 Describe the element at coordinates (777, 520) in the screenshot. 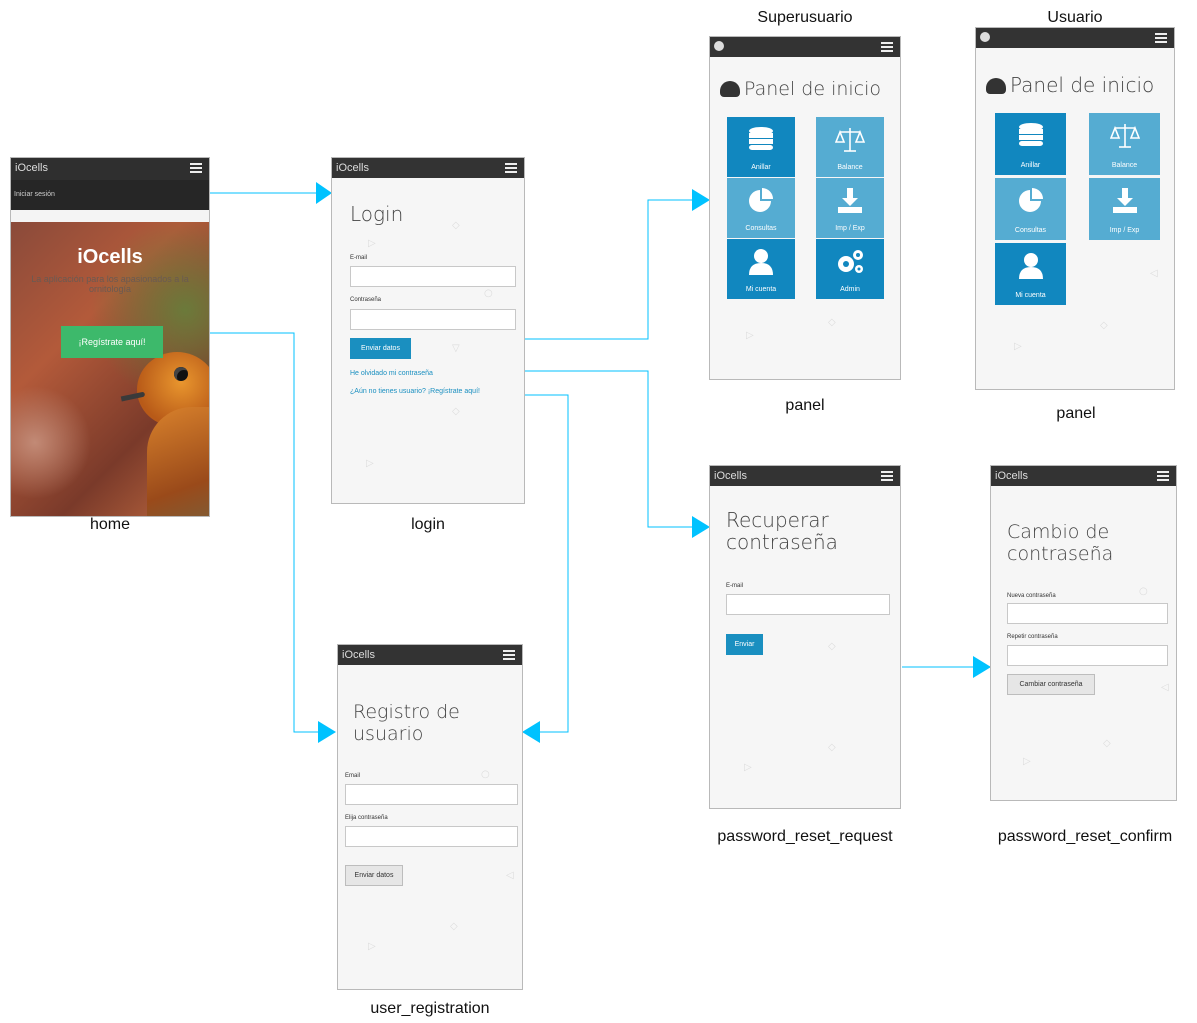

I see `reset-request-title-line1: Recuperar` at that location.